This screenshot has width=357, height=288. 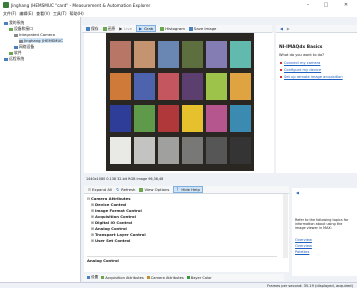 What do you see at coordinates (125, 28) in the screenshot?
I see `live-button: ▶ Live` at bounding box center [125, 28].